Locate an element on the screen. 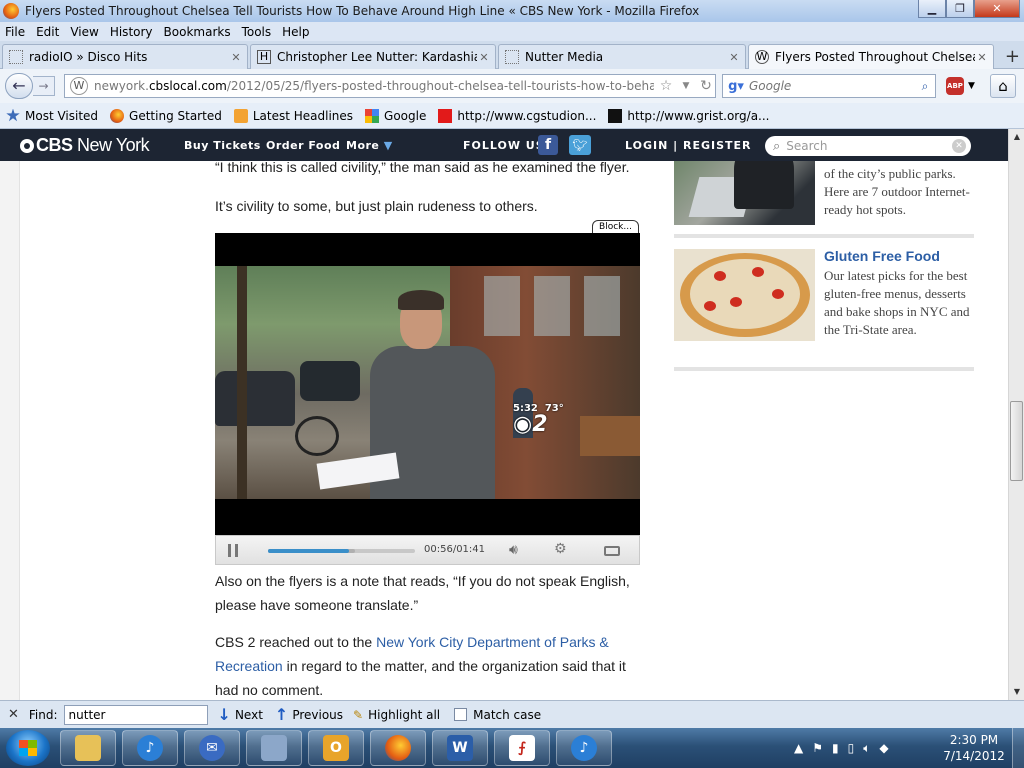 Image resolution: width=1024 pixels, height=768 pixels. cbs-new-york-logo: CBS New York is located at coordinates (85, 145).